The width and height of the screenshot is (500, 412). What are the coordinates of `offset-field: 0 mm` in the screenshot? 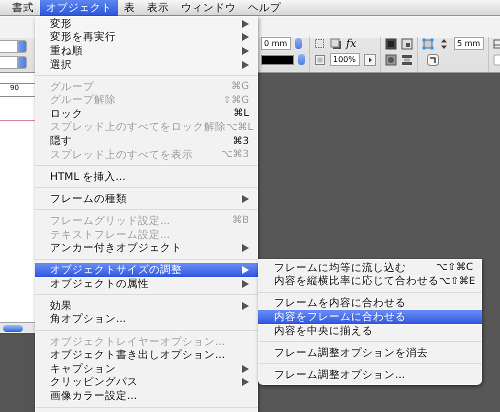 It's located at (276, 43).